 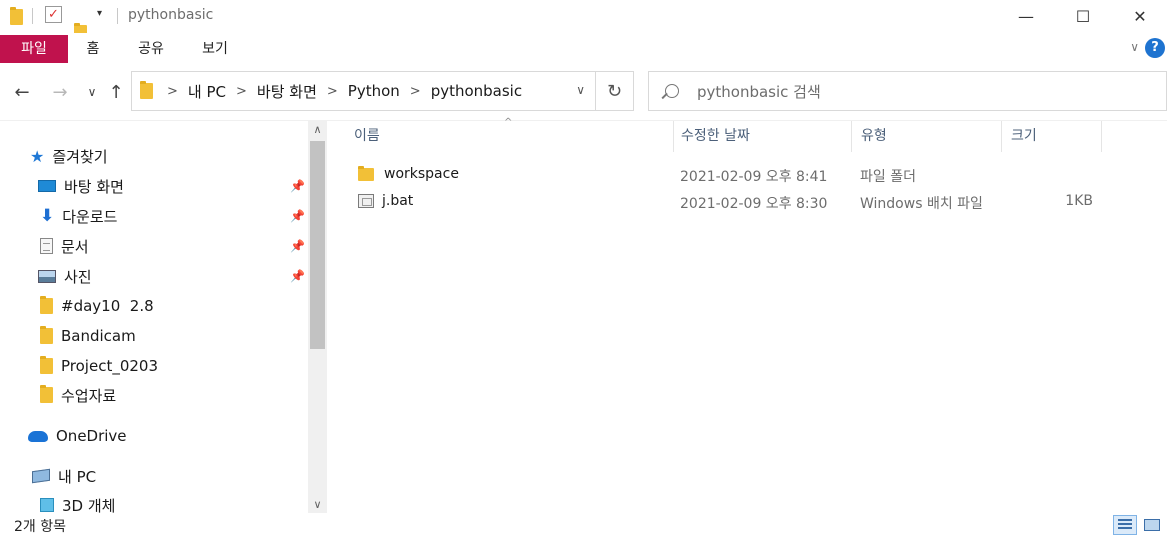 I want to click on file-type: 파일 폴더, so click(x=888, y=177).